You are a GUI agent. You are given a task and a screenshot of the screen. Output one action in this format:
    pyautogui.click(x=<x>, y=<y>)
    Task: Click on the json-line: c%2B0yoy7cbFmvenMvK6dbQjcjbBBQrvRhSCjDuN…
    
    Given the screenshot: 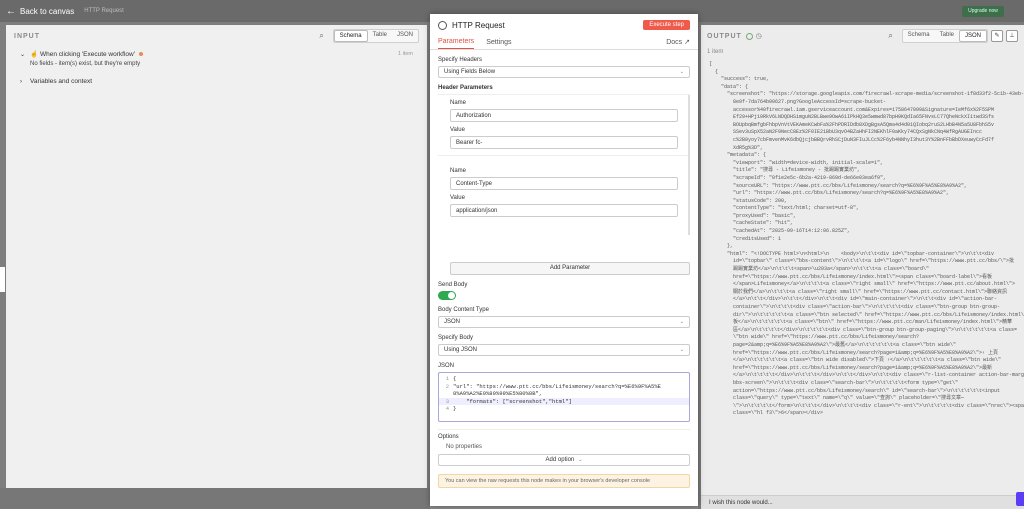 What is the action you would take?
    pyautogui.click(x=852, y=139)
    